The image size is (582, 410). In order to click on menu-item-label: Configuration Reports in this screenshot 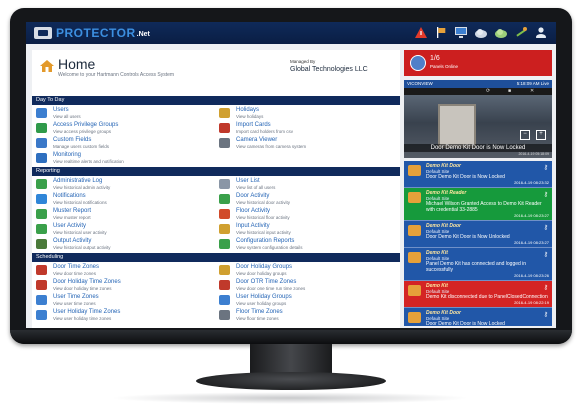, I will do `click(269, 241)`.